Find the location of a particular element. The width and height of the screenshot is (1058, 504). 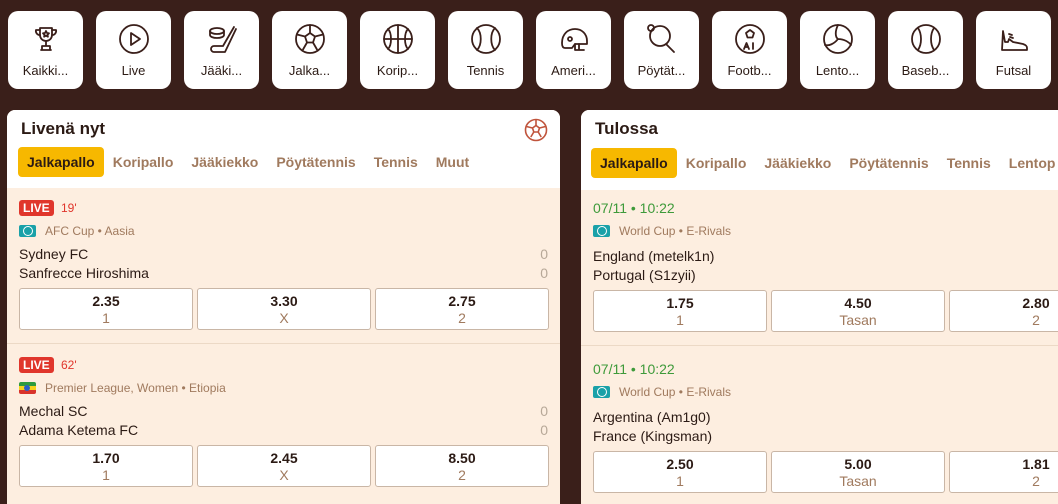

home-team: Mechal SC is located at coordinates (53, 411).